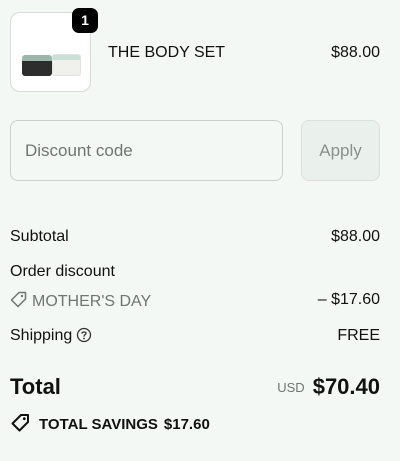 This screenshot has height=461, width=400. I want to click on total-amount: $70.40, so click(346, 386).